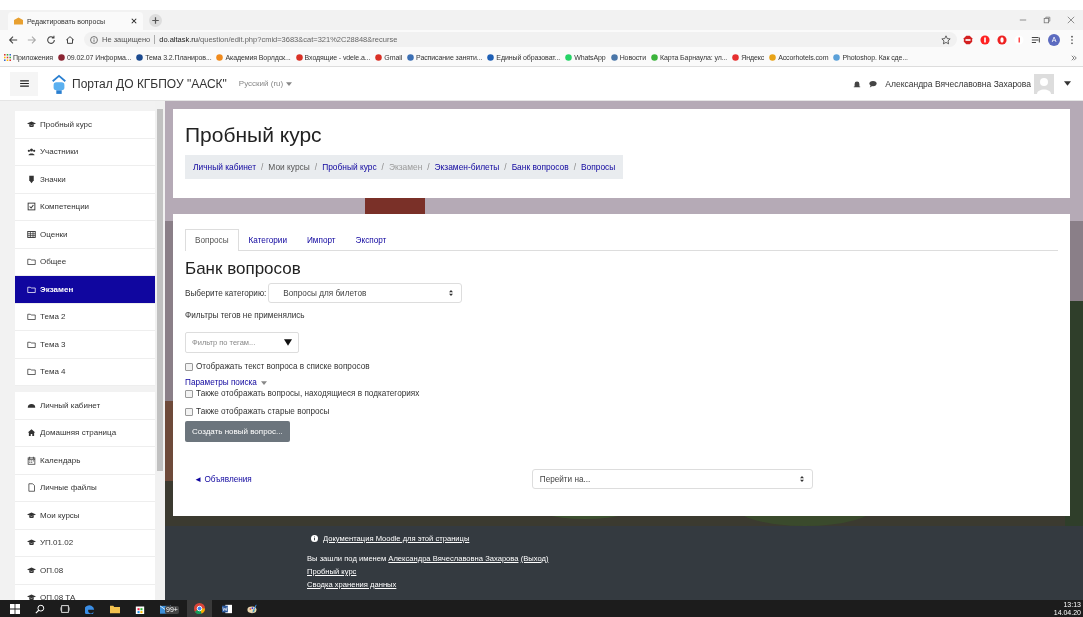 The width and height of the screenshot is (1083, 617). I want to click on chrome-icon, so click(199, 608).